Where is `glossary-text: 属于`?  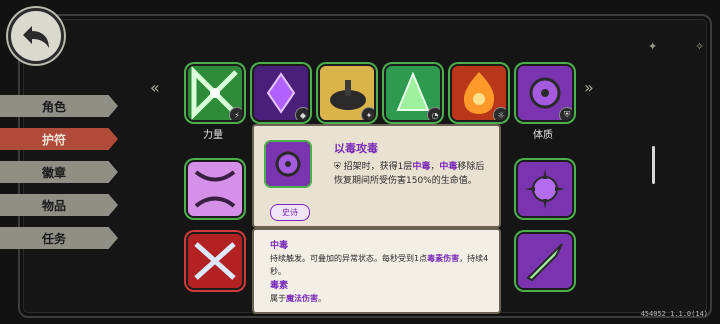 glossary-text: 属于 is located at coordinates (278, 298).